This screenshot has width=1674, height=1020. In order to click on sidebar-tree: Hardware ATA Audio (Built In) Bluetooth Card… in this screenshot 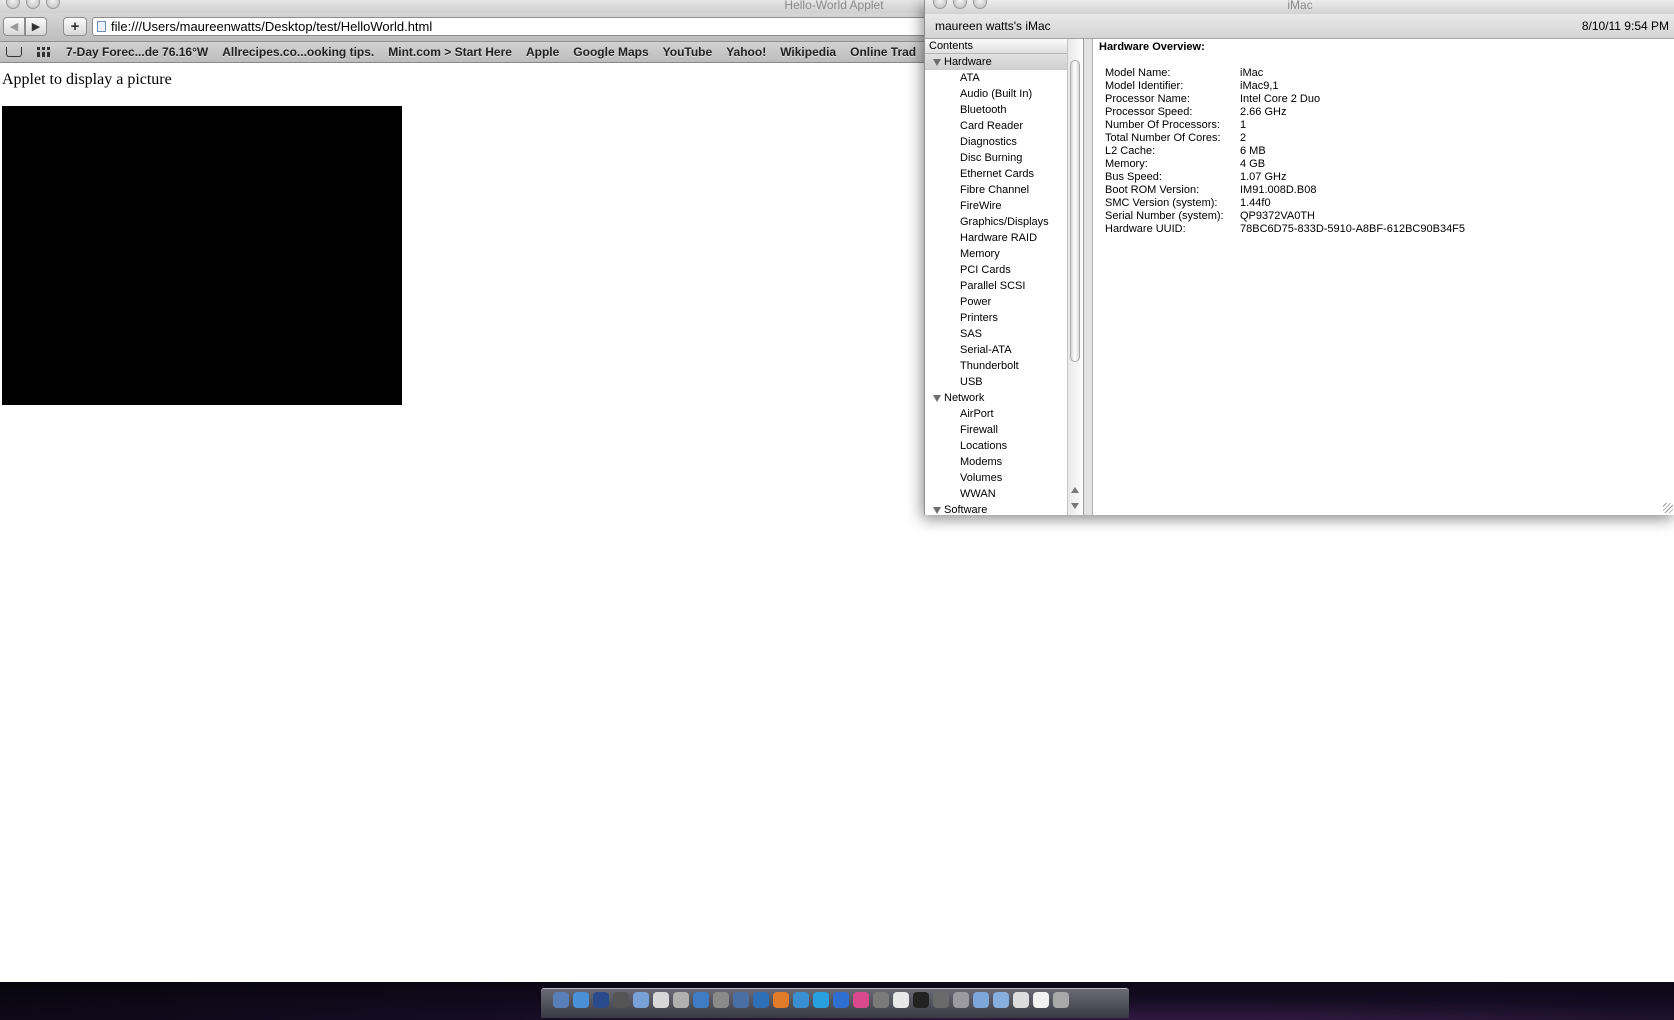, I will do `click(996, 284)`.